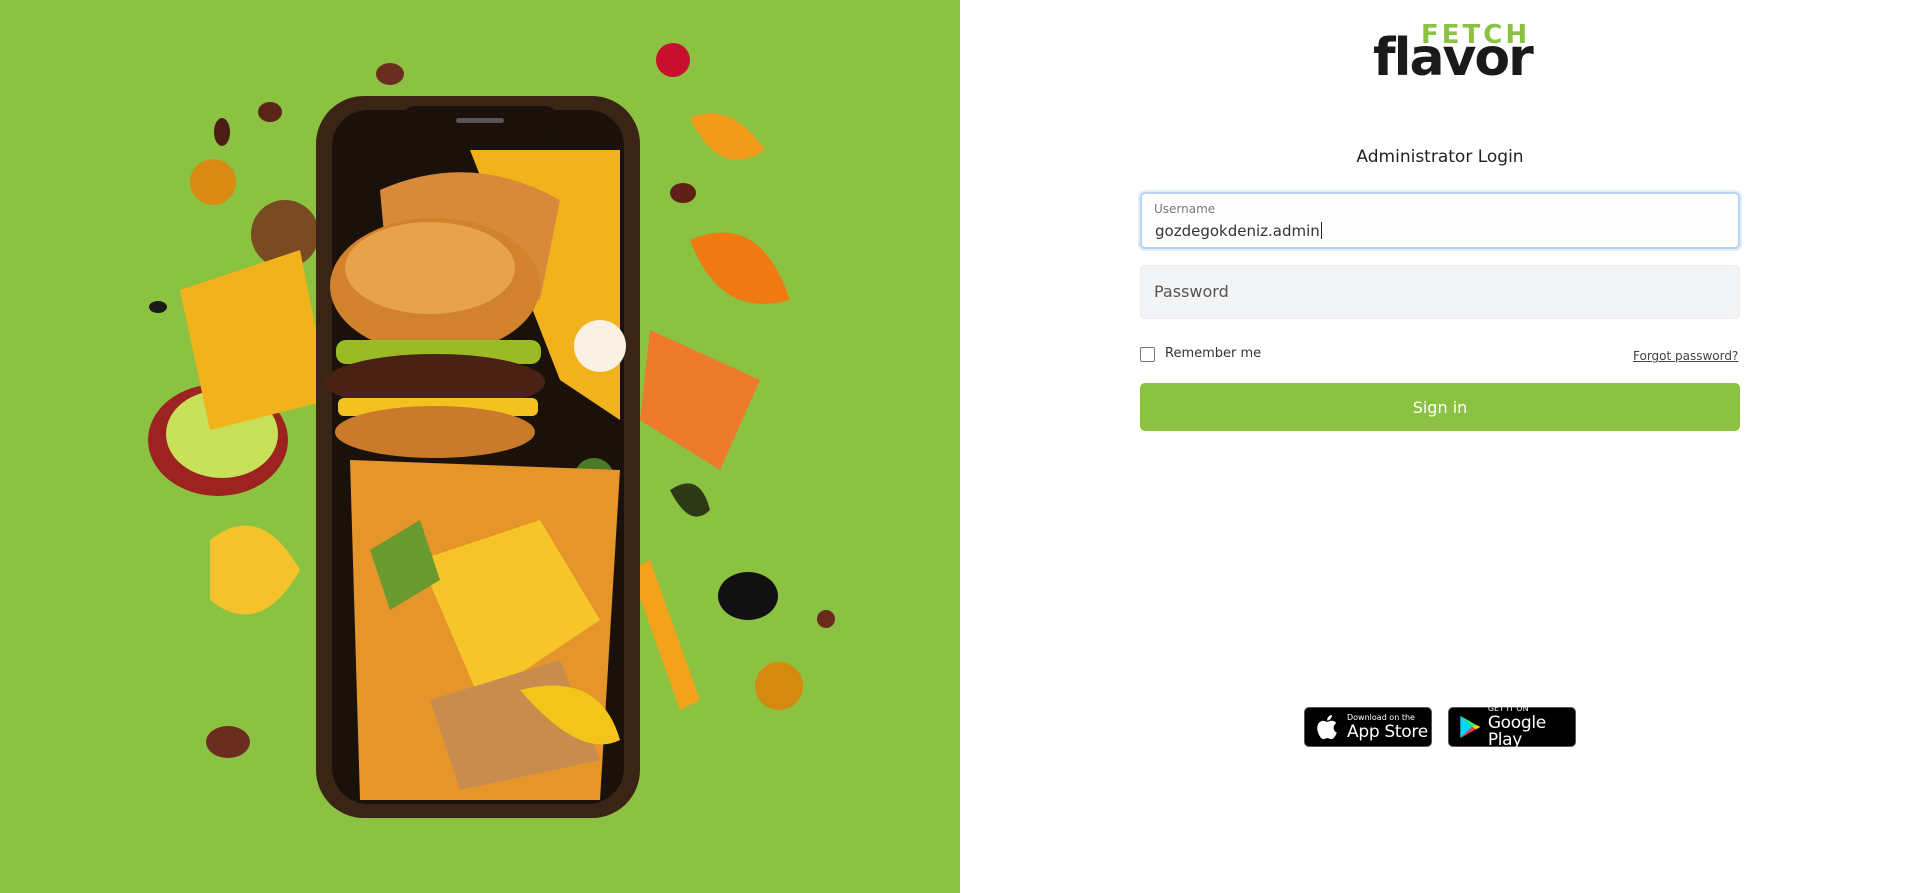  I want to click on egg-slice, so click(600, 346).